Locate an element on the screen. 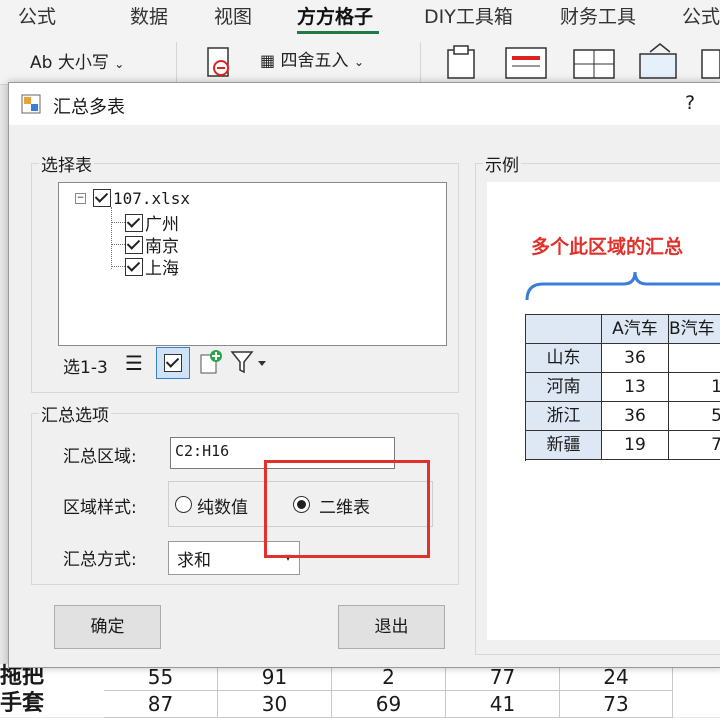 The image size is (720, 718). method-label: 汇总方式: is located at coordinates (100, 560).